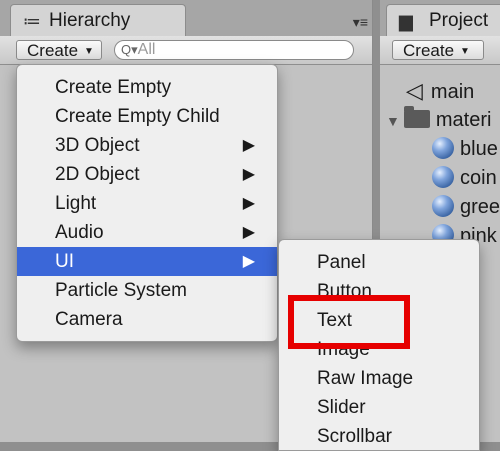 Image resolution: width=500 pixels, height=451 pixels. I want to click on highlight-box, so click(349, 322).